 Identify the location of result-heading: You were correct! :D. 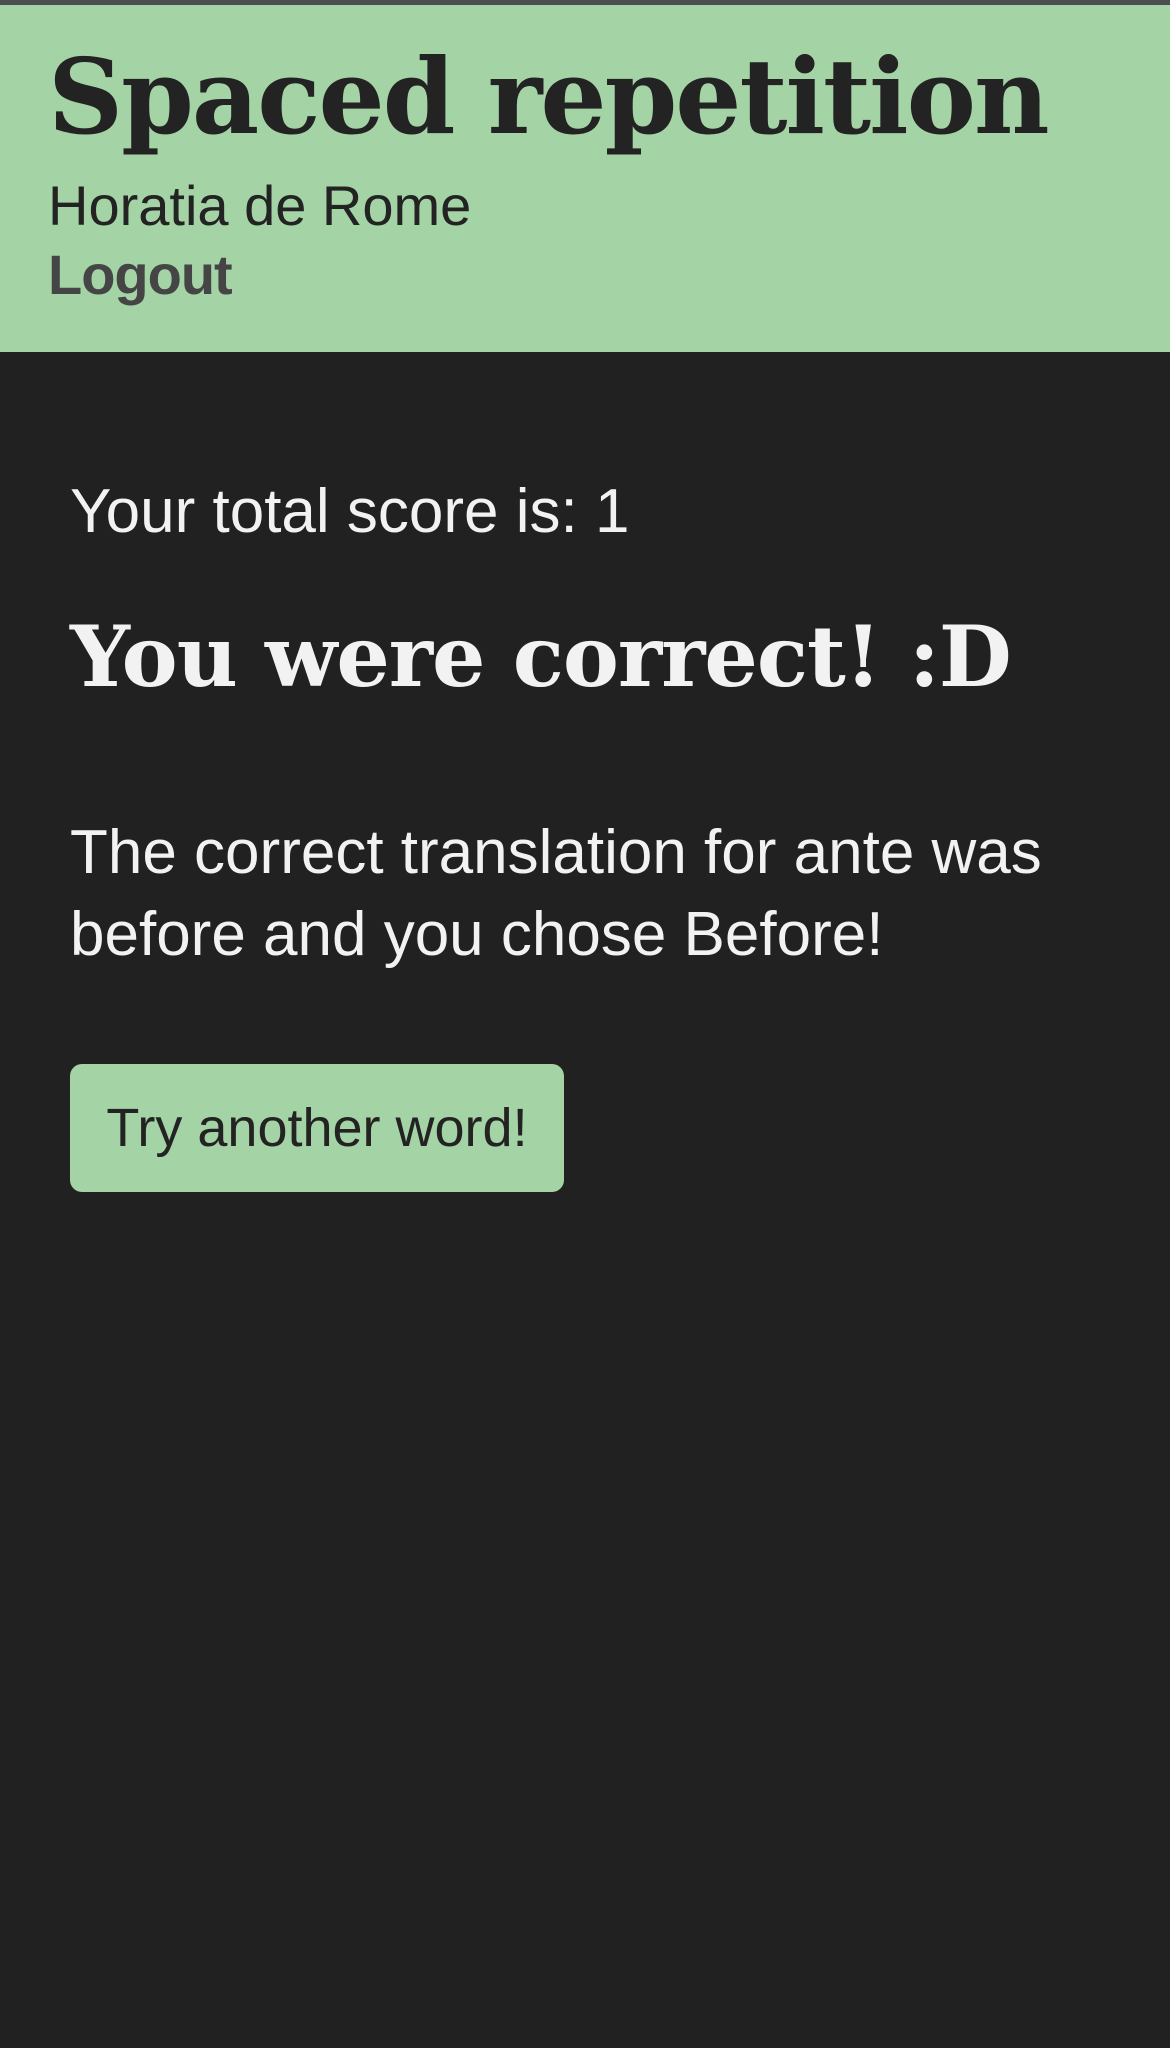
(541, 656).